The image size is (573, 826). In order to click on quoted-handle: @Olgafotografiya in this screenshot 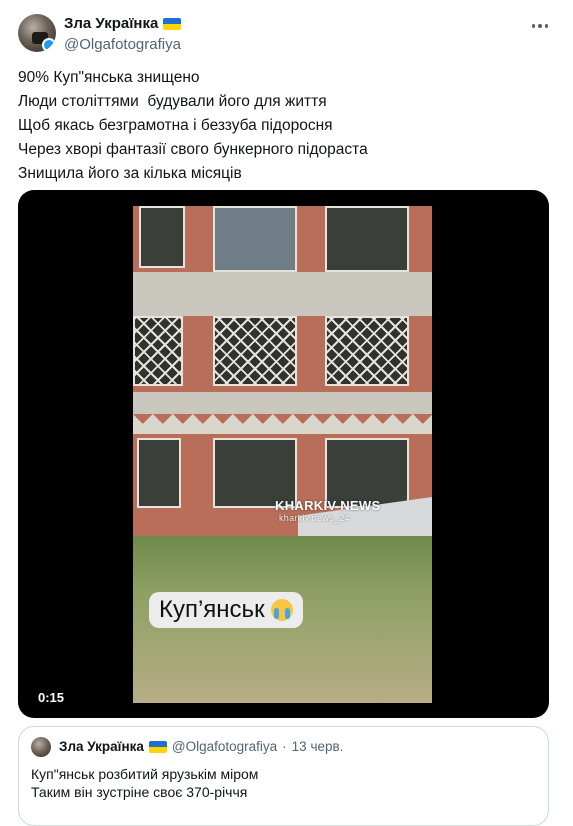, I will do `click(224, 746)`.